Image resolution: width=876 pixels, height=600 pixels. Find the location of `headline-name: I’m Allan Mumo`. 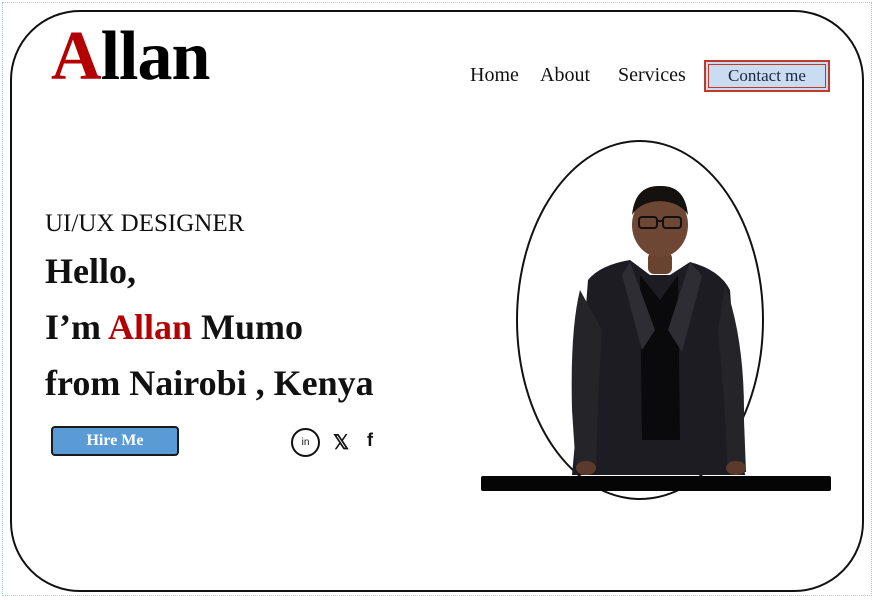

headline-name: I’m Allan Mumo is located at coordinates (174, 327).